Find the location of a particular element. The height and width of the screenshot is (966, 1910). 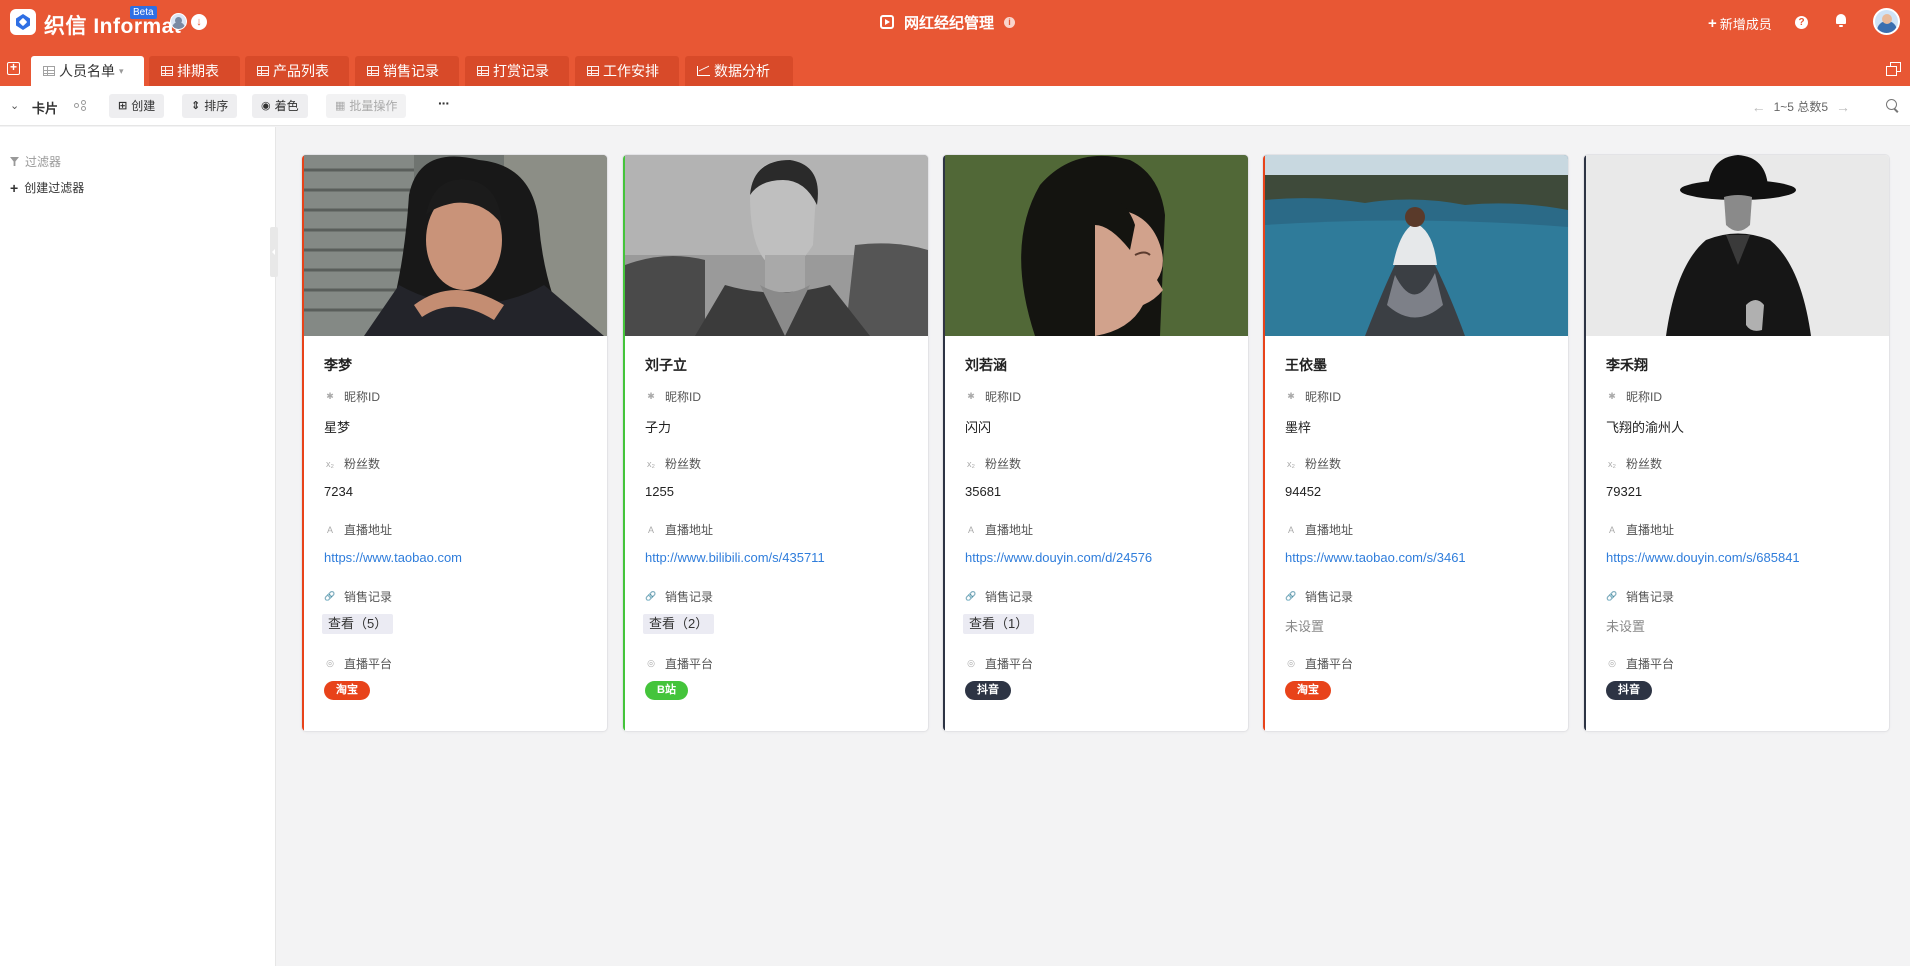

line-chart-icon is located at coordinates (703, 71).